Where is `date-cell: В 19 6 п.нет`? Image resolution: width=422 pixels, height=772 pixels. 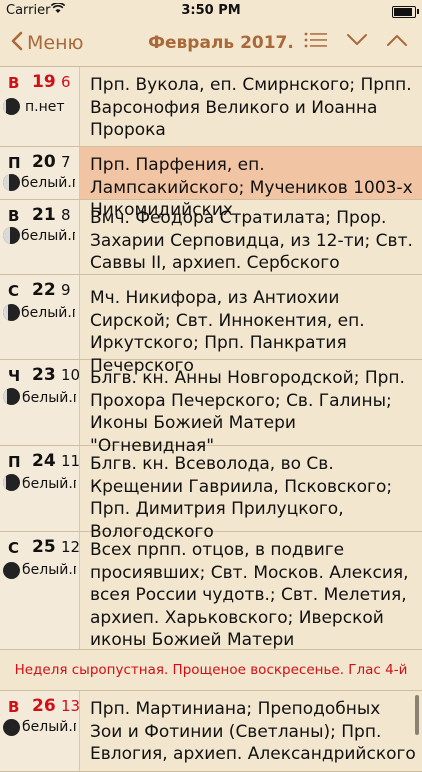 date-cell: В 19 6 п.нет is located at coordinates (40, 106).